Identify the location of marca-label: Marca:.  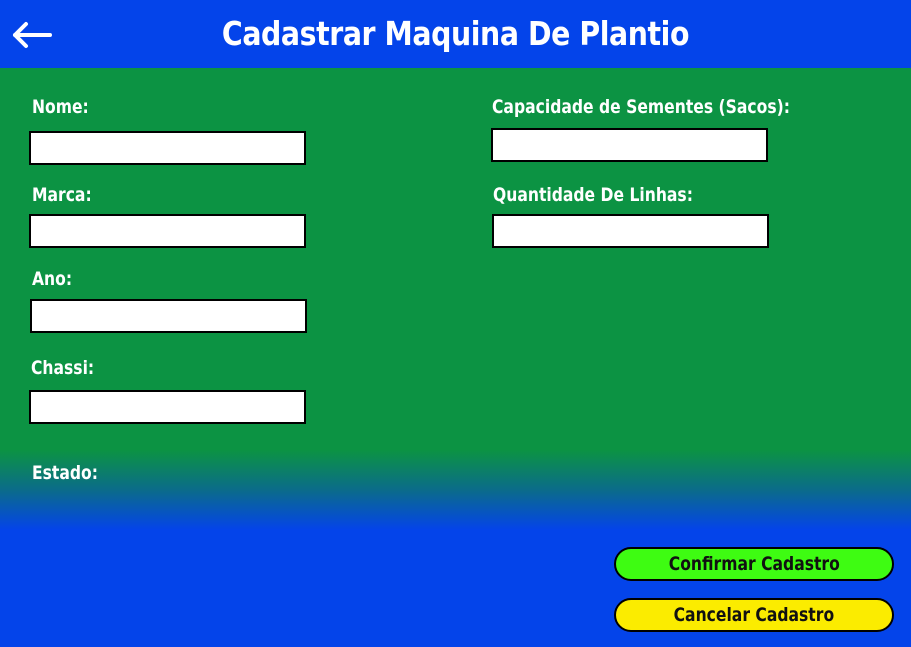
(62, 195).